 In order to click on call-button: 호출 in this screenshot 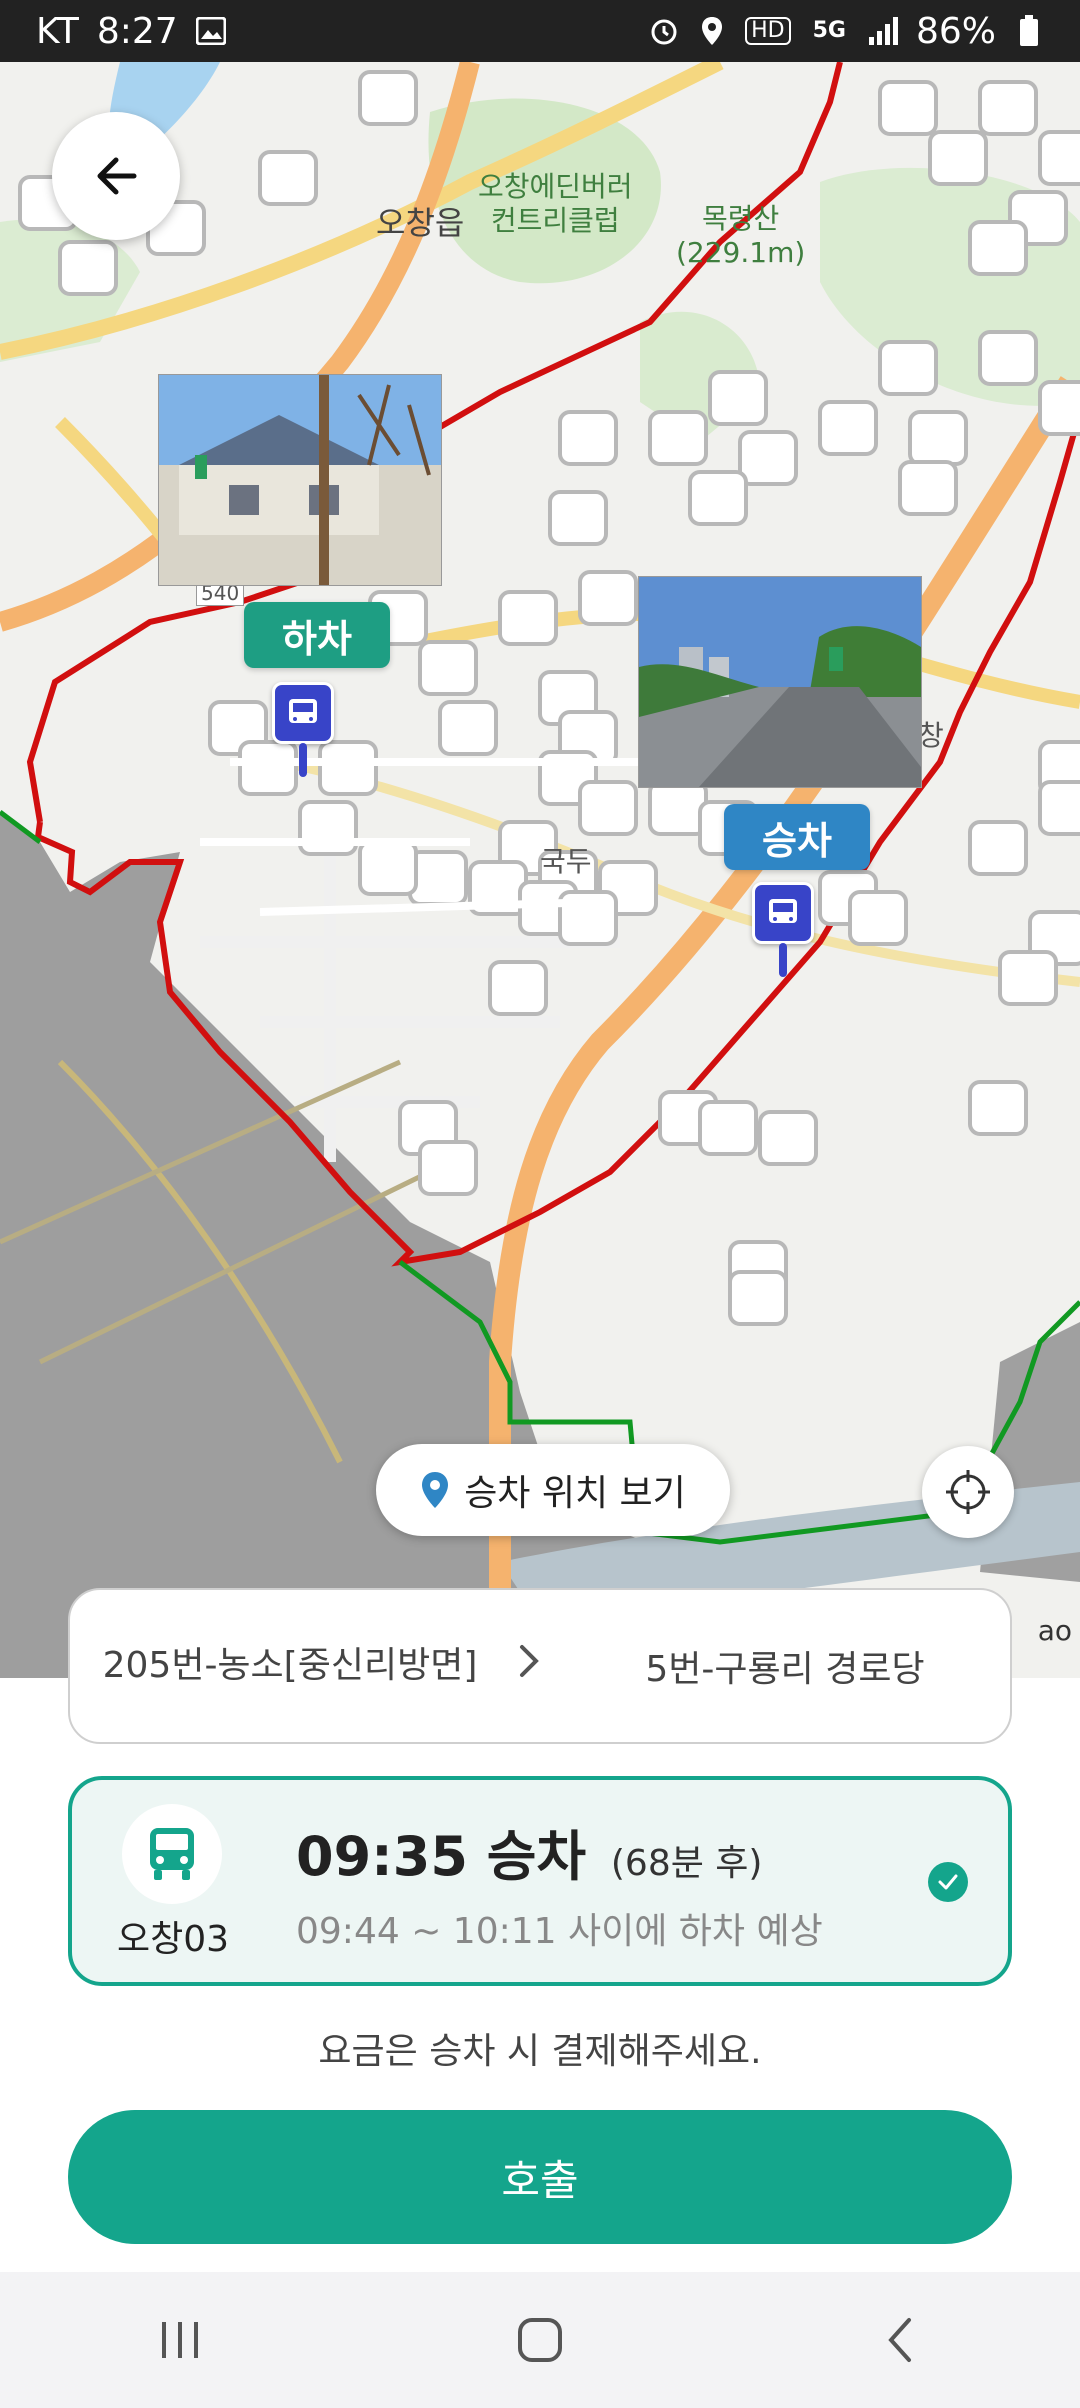, I will do `click(540, 2177)`.